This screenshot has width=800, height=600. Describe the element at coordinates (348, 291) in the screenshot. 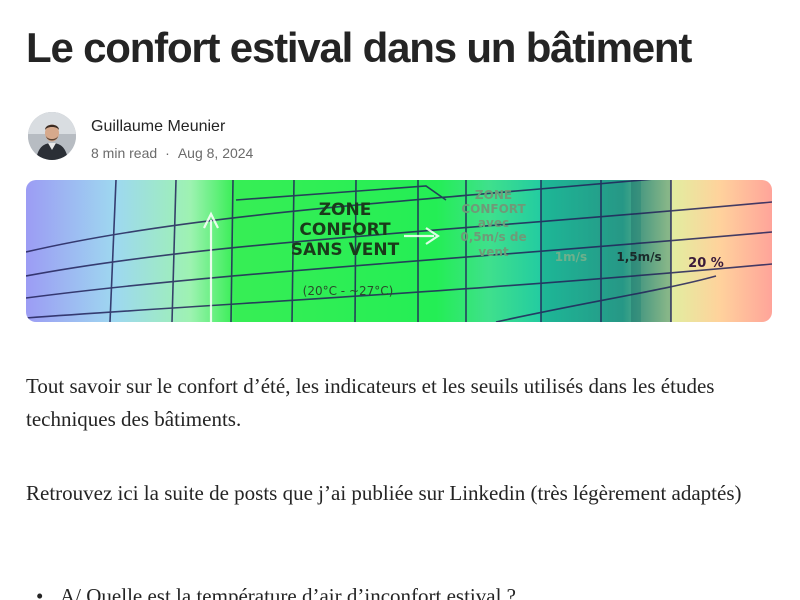

I see `temp-range-label: (20°C - ~27°C)` at that location.